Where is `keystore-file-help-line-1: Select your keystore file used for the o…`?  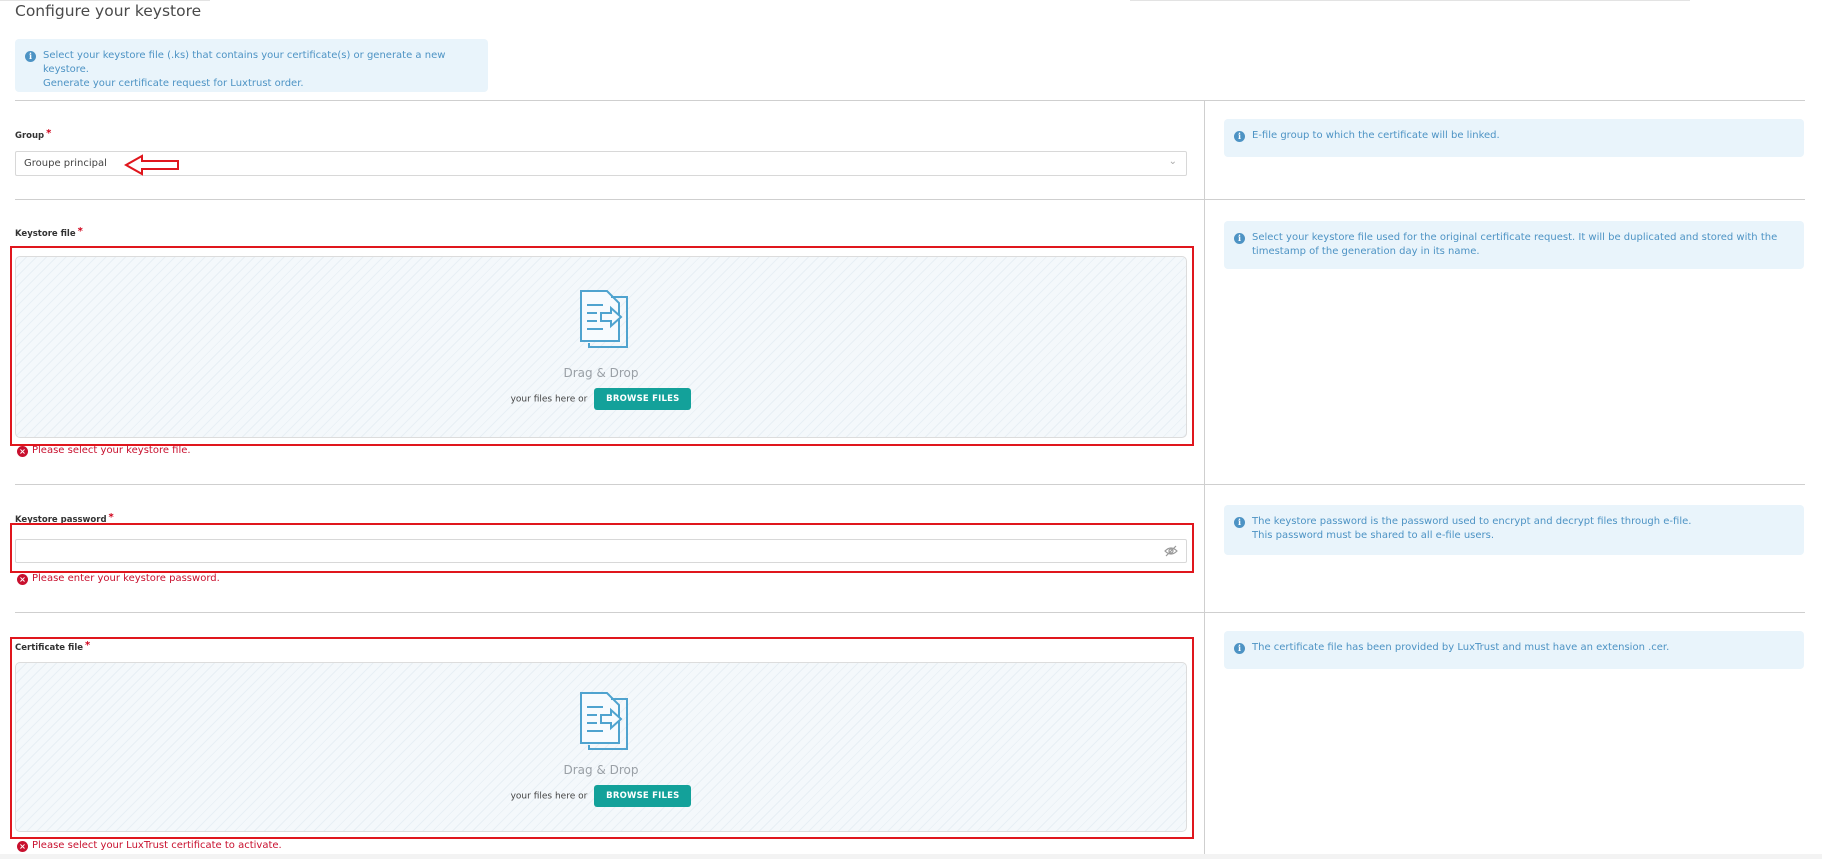
keystore-file-help-line-1: Select your keystore file used for the o… is located at coordinates (1515, 237).